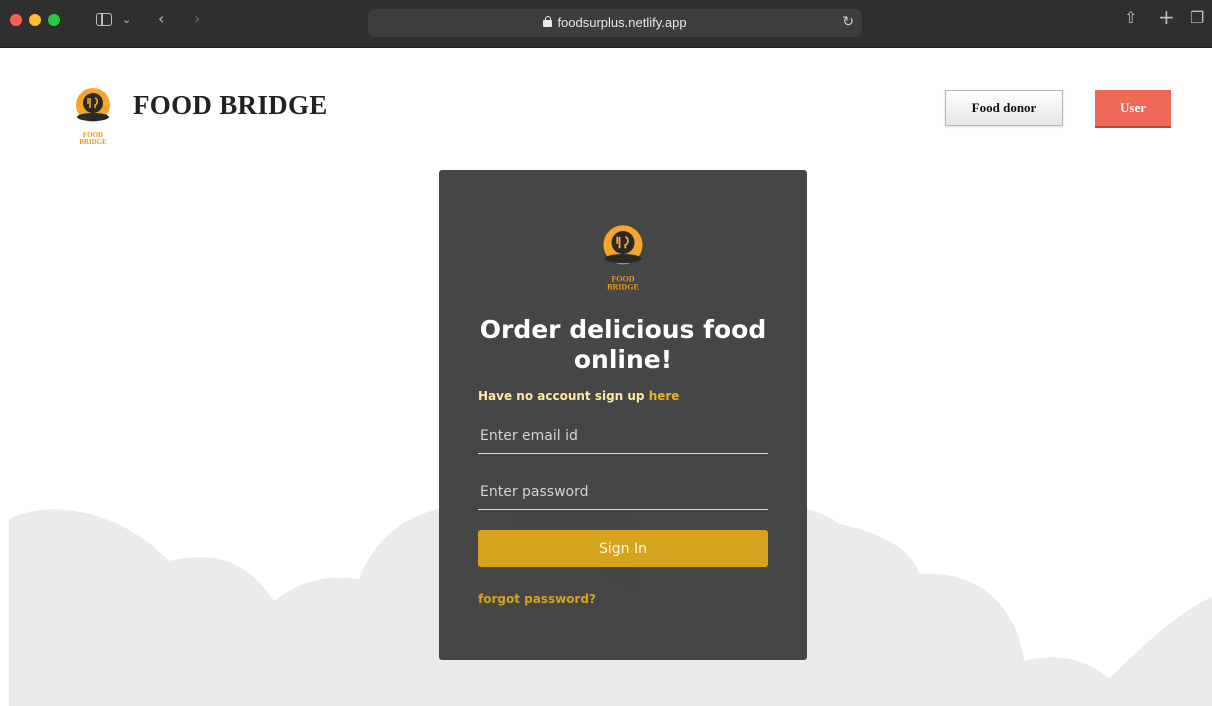 This screenshot has height=706, width=1212. Describe the element at coordinates (537, 599) in the screenshot. I see `forgot-password-link: forgot password?` at that location.